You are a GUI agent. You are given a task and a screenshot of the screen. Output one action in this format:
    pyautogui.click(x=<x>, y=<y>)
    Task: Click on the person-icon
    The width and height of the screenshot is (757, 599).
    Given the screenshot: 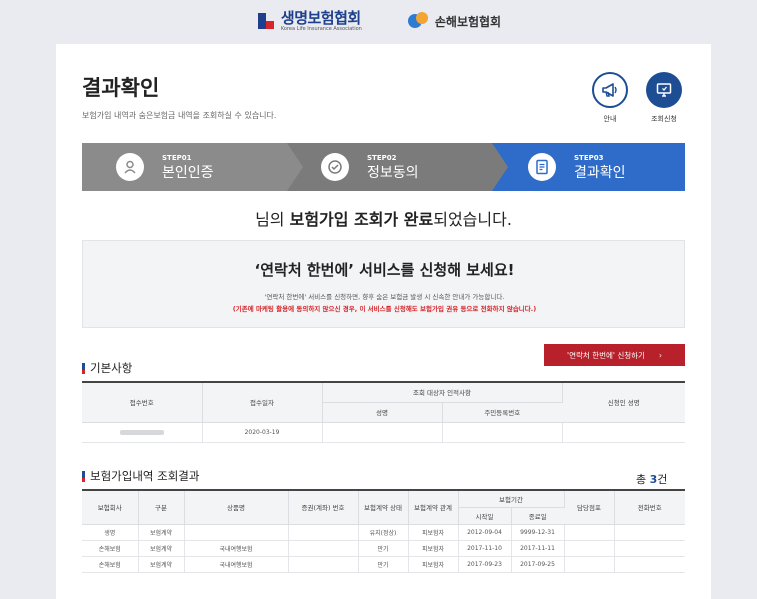 What is the action you would take?
    pyautogui.click(x=130, y=167)
    